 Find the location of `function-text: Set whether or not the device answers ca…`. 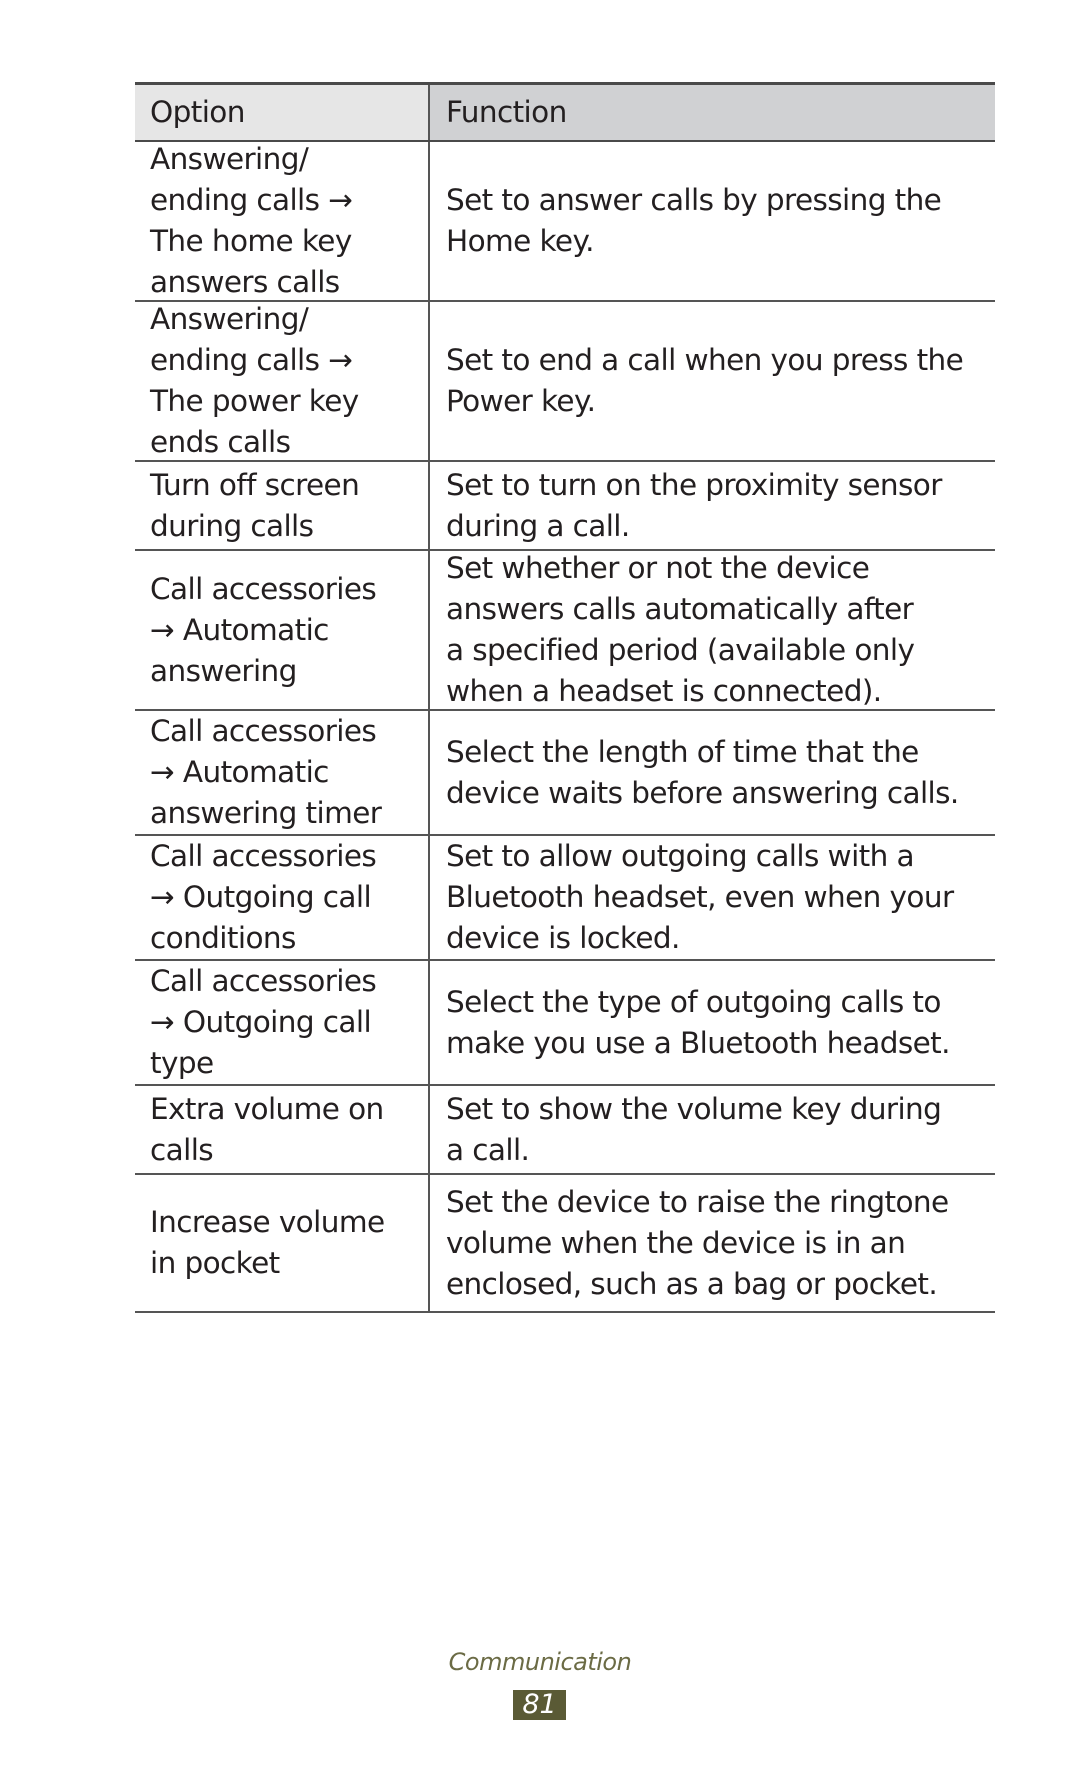

function-text: Set whether or not the device answers ca… is located at coordinates (680, 629).